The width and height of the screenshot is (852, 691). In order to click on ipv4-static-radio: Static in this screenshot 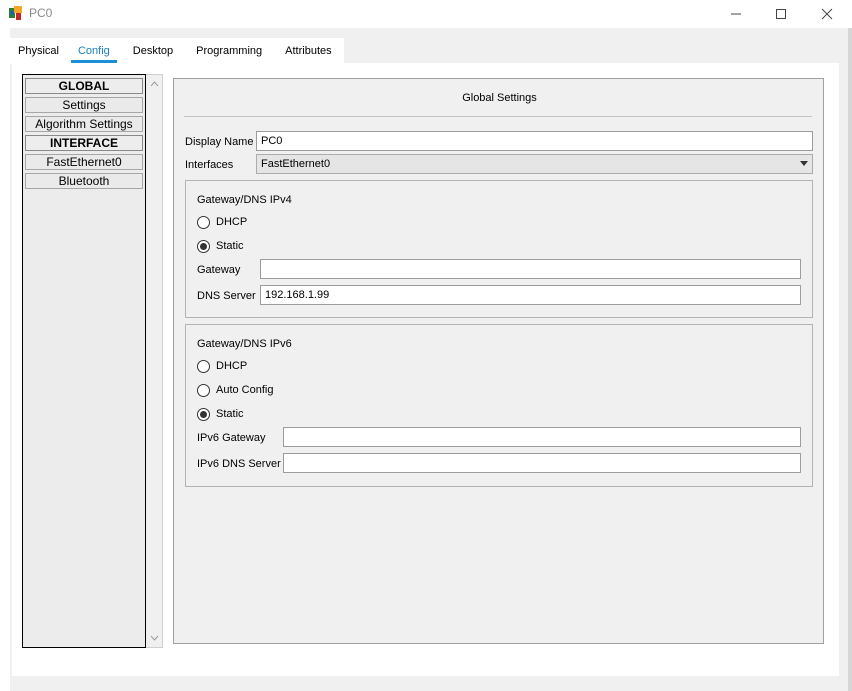, I will do `click(220, 246)`.